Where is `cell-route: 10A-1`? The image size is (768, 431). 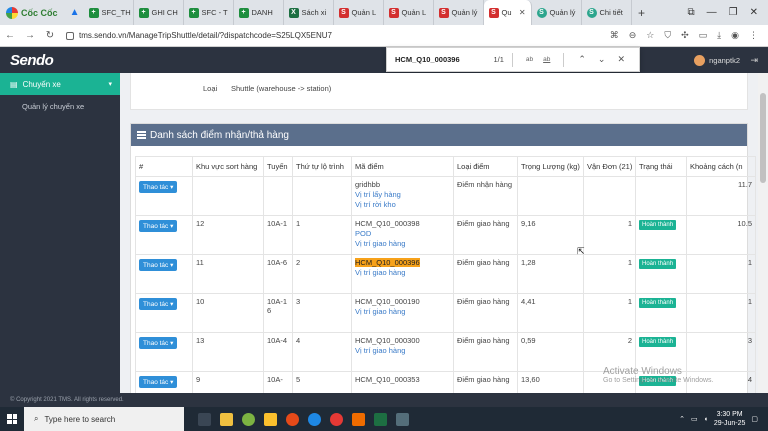
cell-route: 10A-1 is located at coordinates (278, 235).